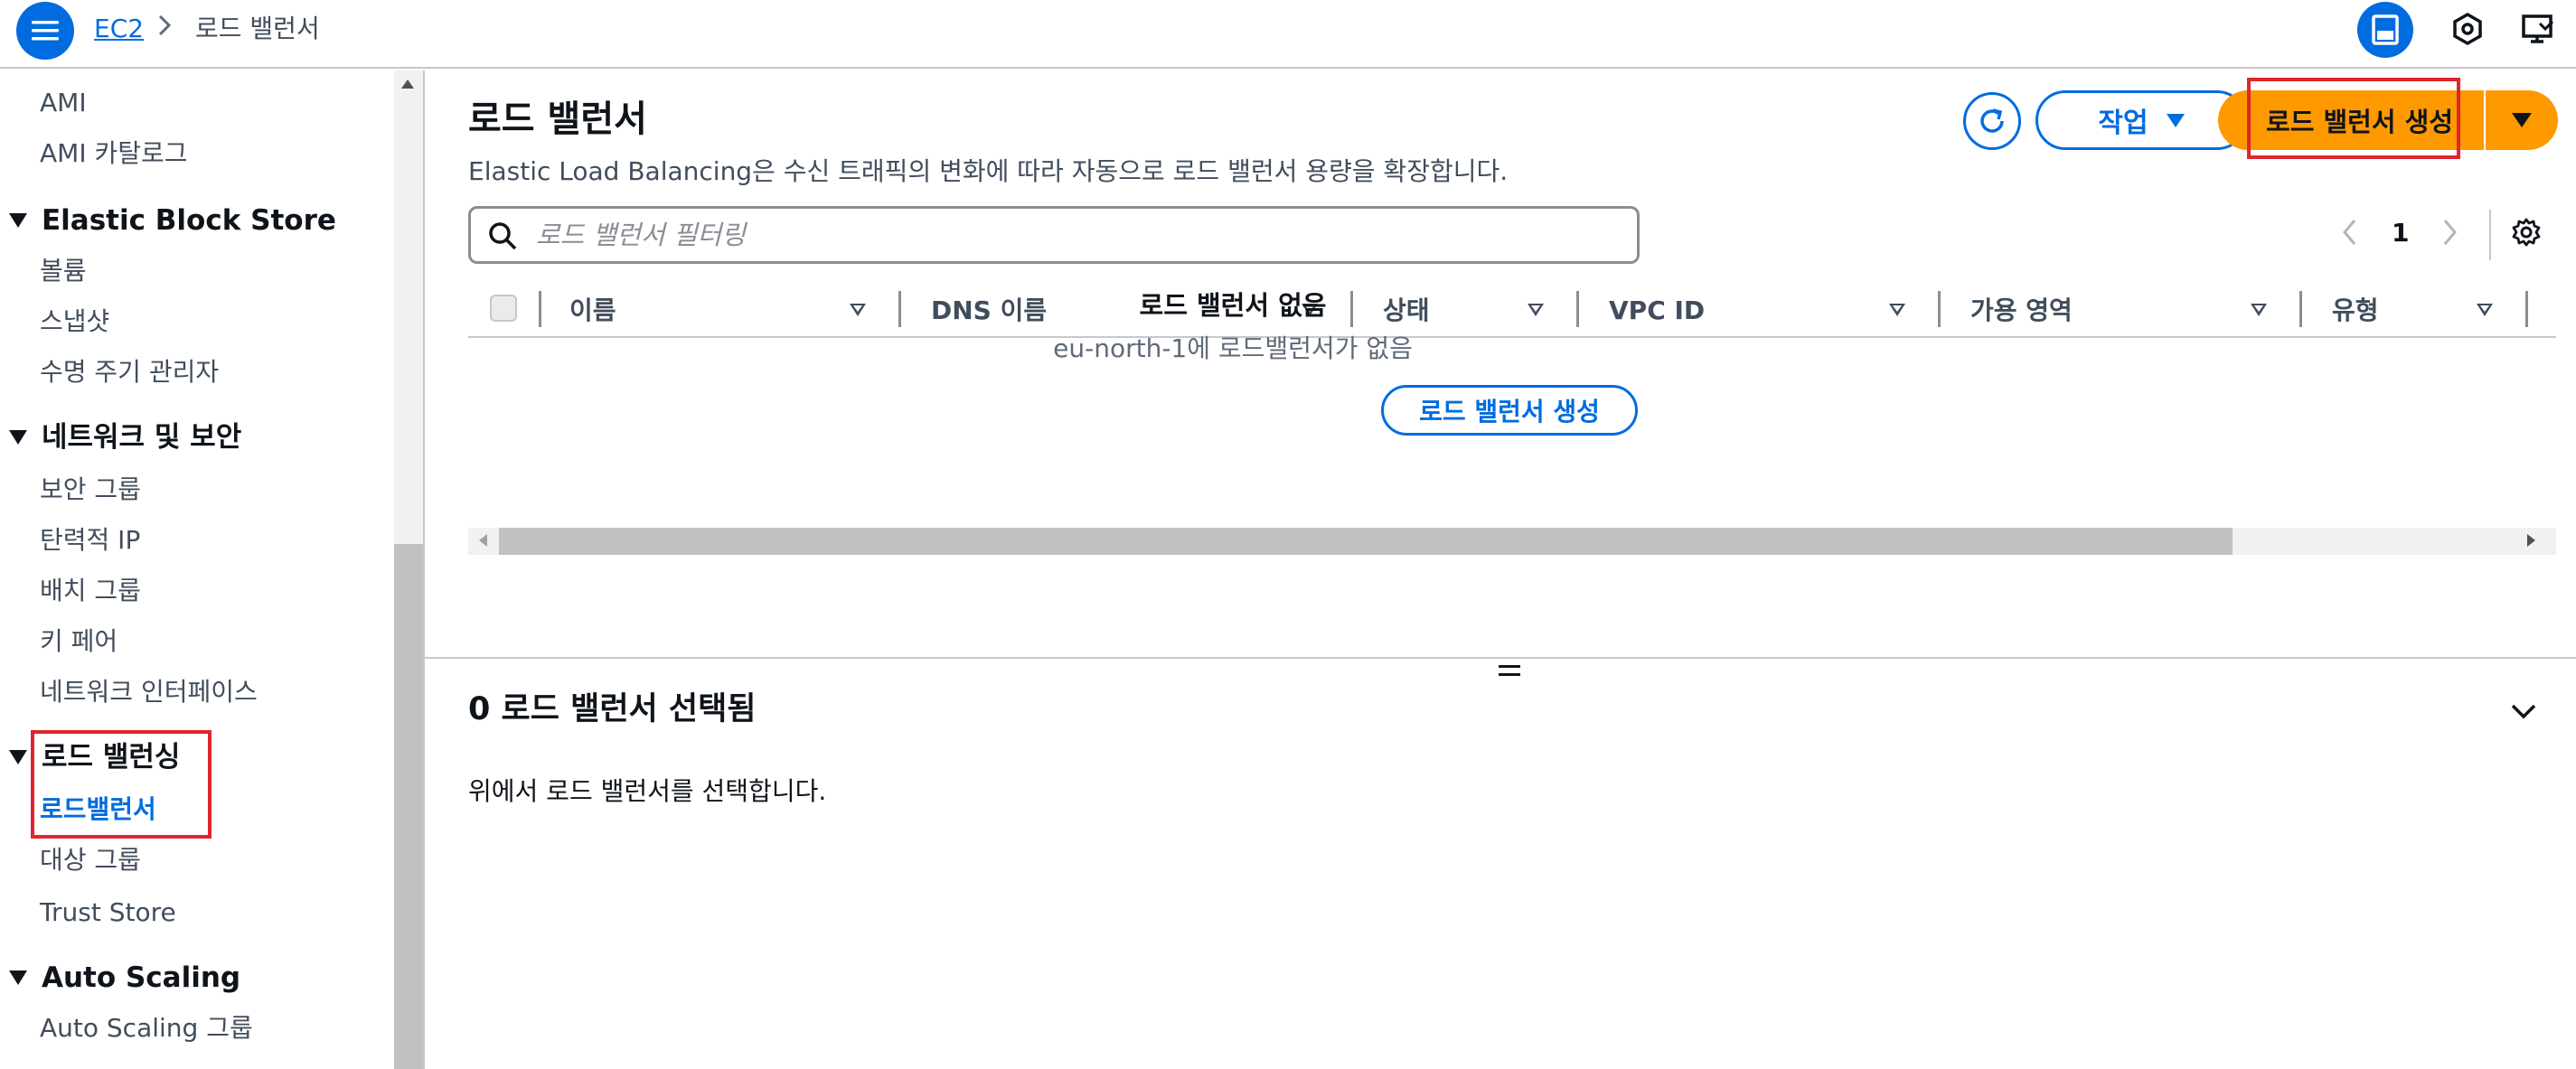 The width and height of the screenshot is (2576, 1069). I want to click on filter-search-field, so click(1054, 235).